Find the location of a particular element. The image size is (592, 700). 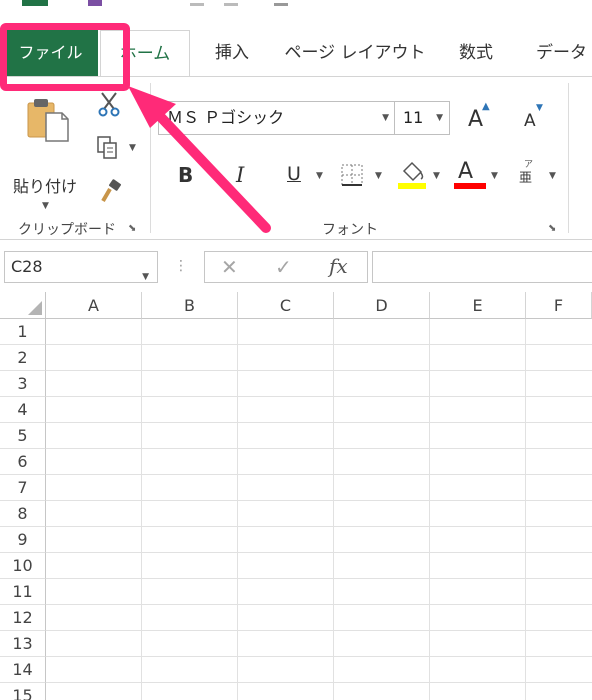

row-header: 2 is located at coordinates (23, 358).